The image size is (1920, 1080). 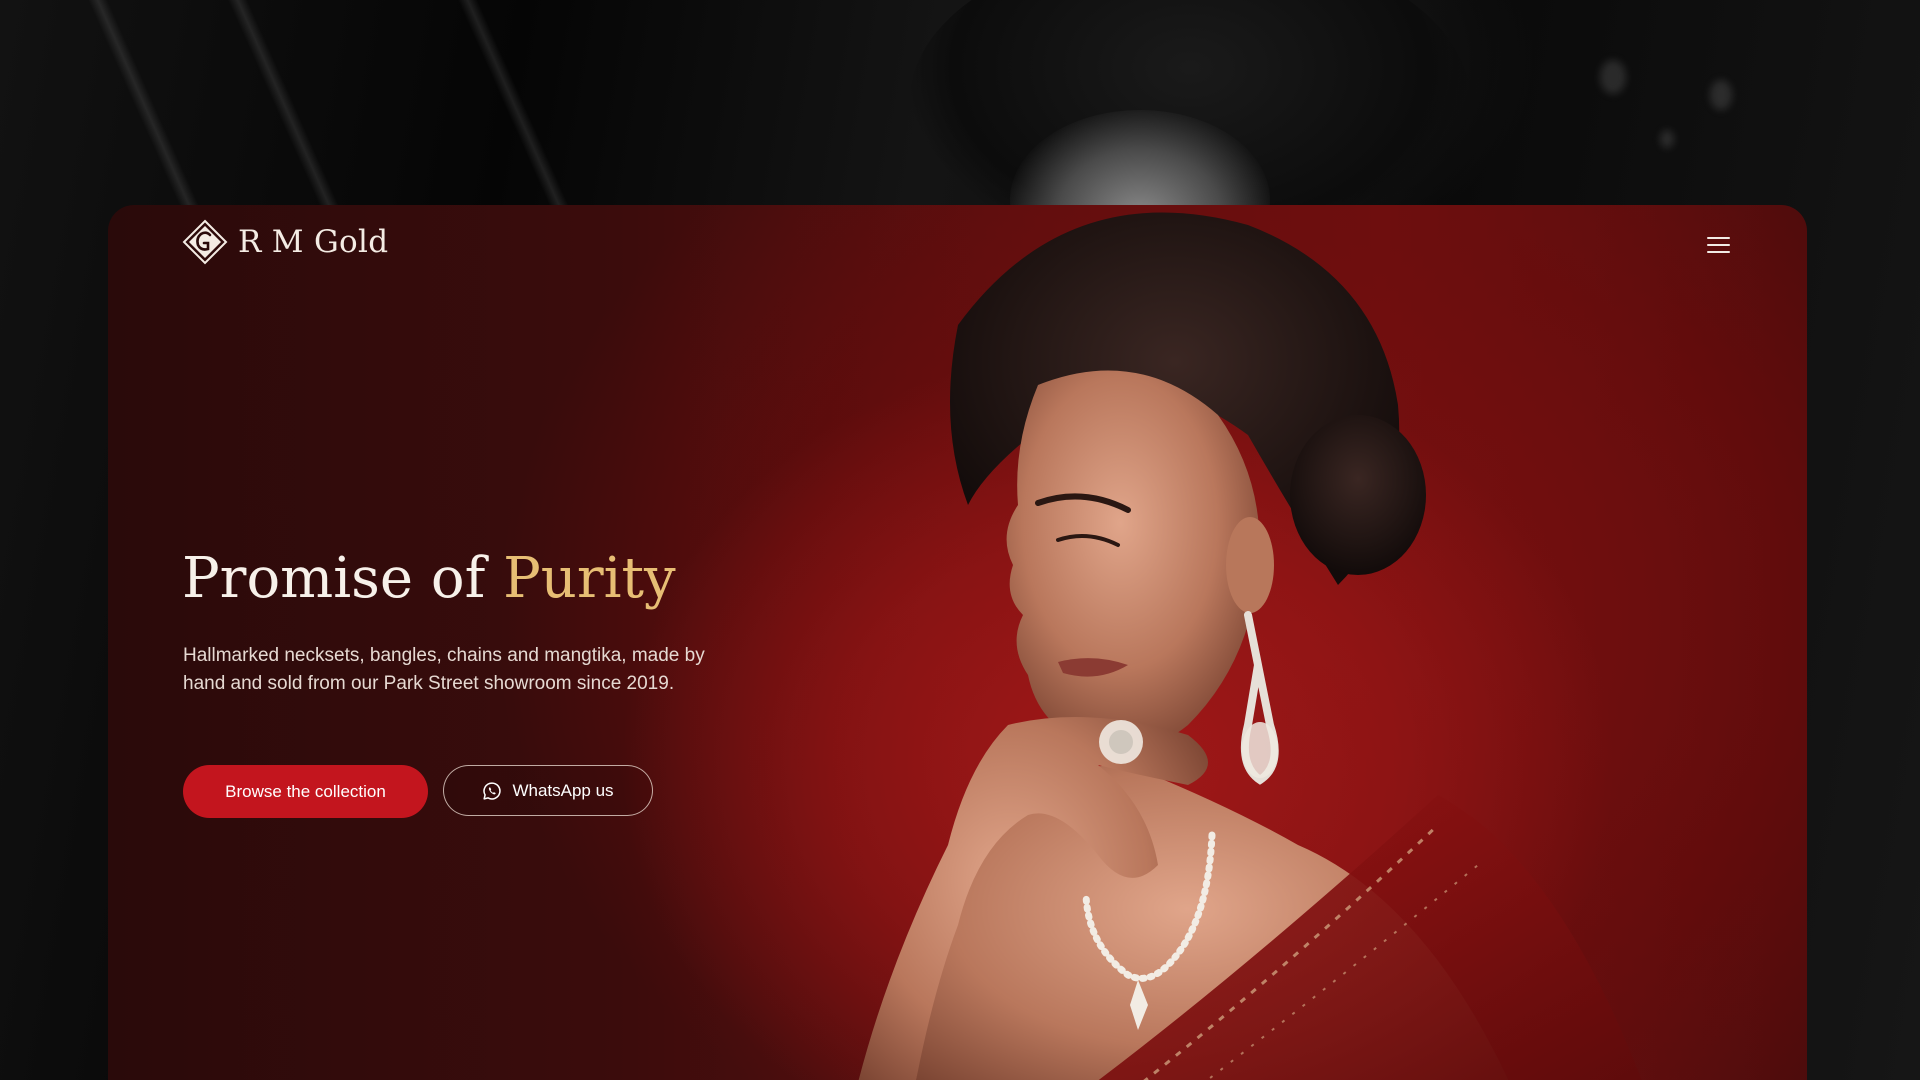 I want to click on browse-collection-button: Browse the collection, so click(x=305, y=791).